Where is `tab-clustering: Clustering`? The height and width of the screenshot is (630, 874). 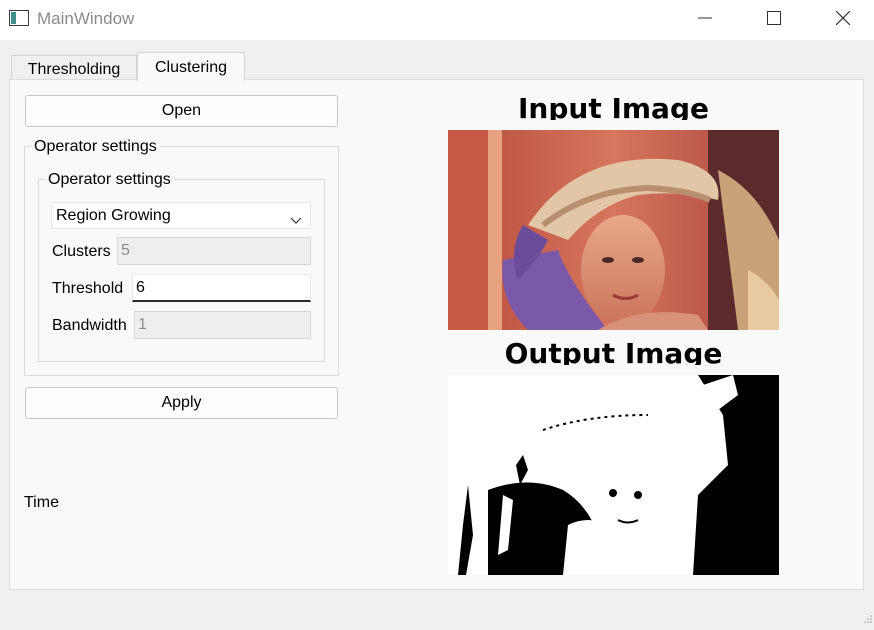 tab-clustering: Clustering is located at coordinates (191, 66).